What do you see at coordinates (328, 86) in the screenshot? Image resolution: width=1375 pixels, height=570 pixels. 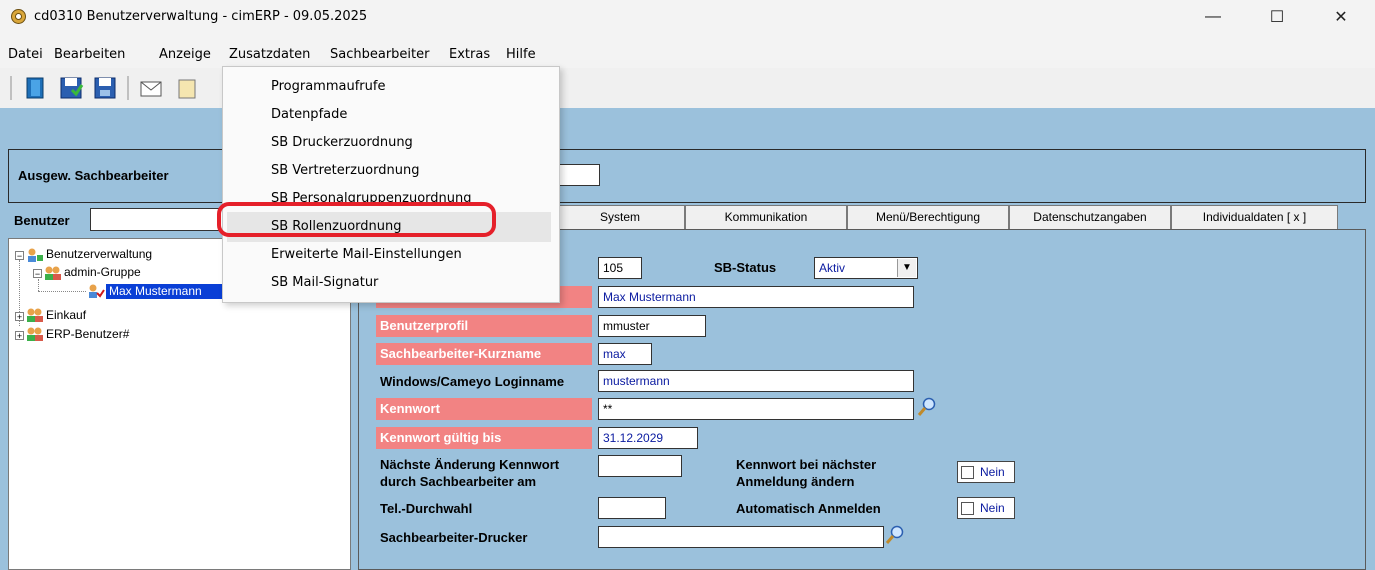 I see `menu-item-programmaufrufe: Programmaufrufe` at bounding box center [328, 86].